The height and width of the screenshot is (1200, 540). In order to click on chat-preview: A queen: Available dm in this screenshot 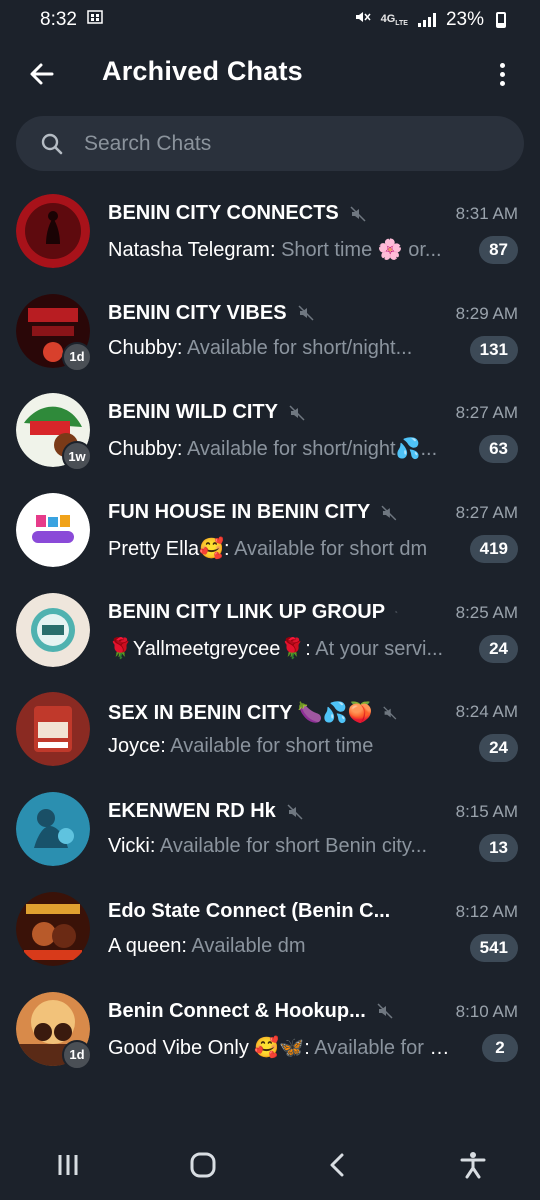, I will do `click(283, 946)`.